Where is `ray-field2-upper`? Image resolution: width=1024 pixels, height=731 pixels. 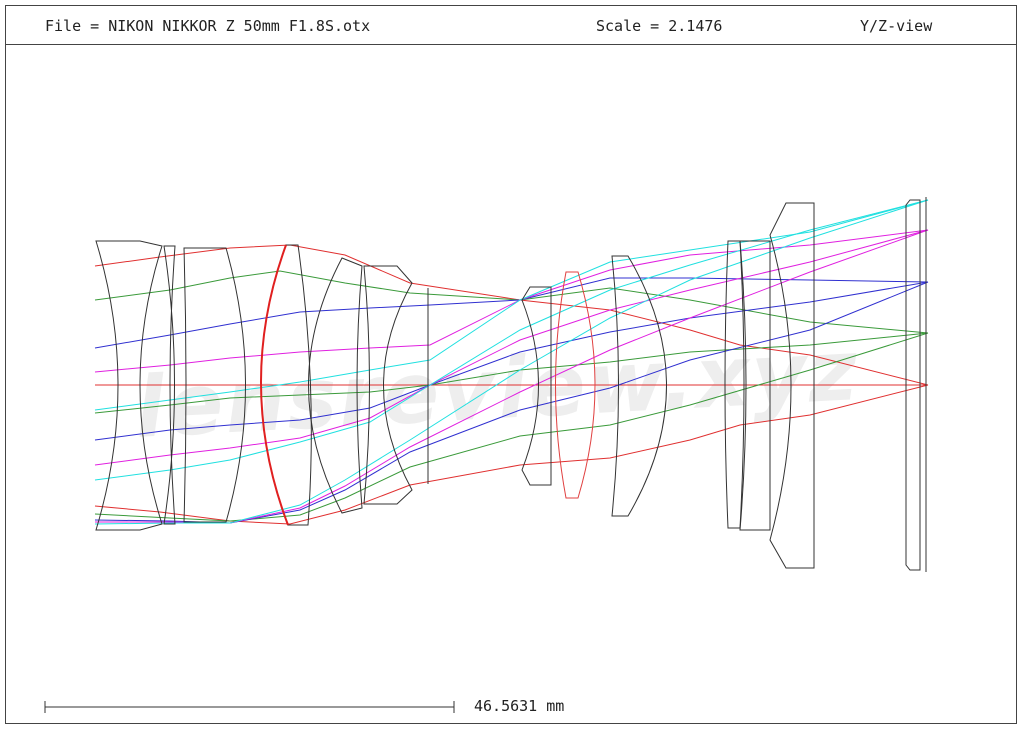 ray-field2-upper is located at coordinates (511, 313).